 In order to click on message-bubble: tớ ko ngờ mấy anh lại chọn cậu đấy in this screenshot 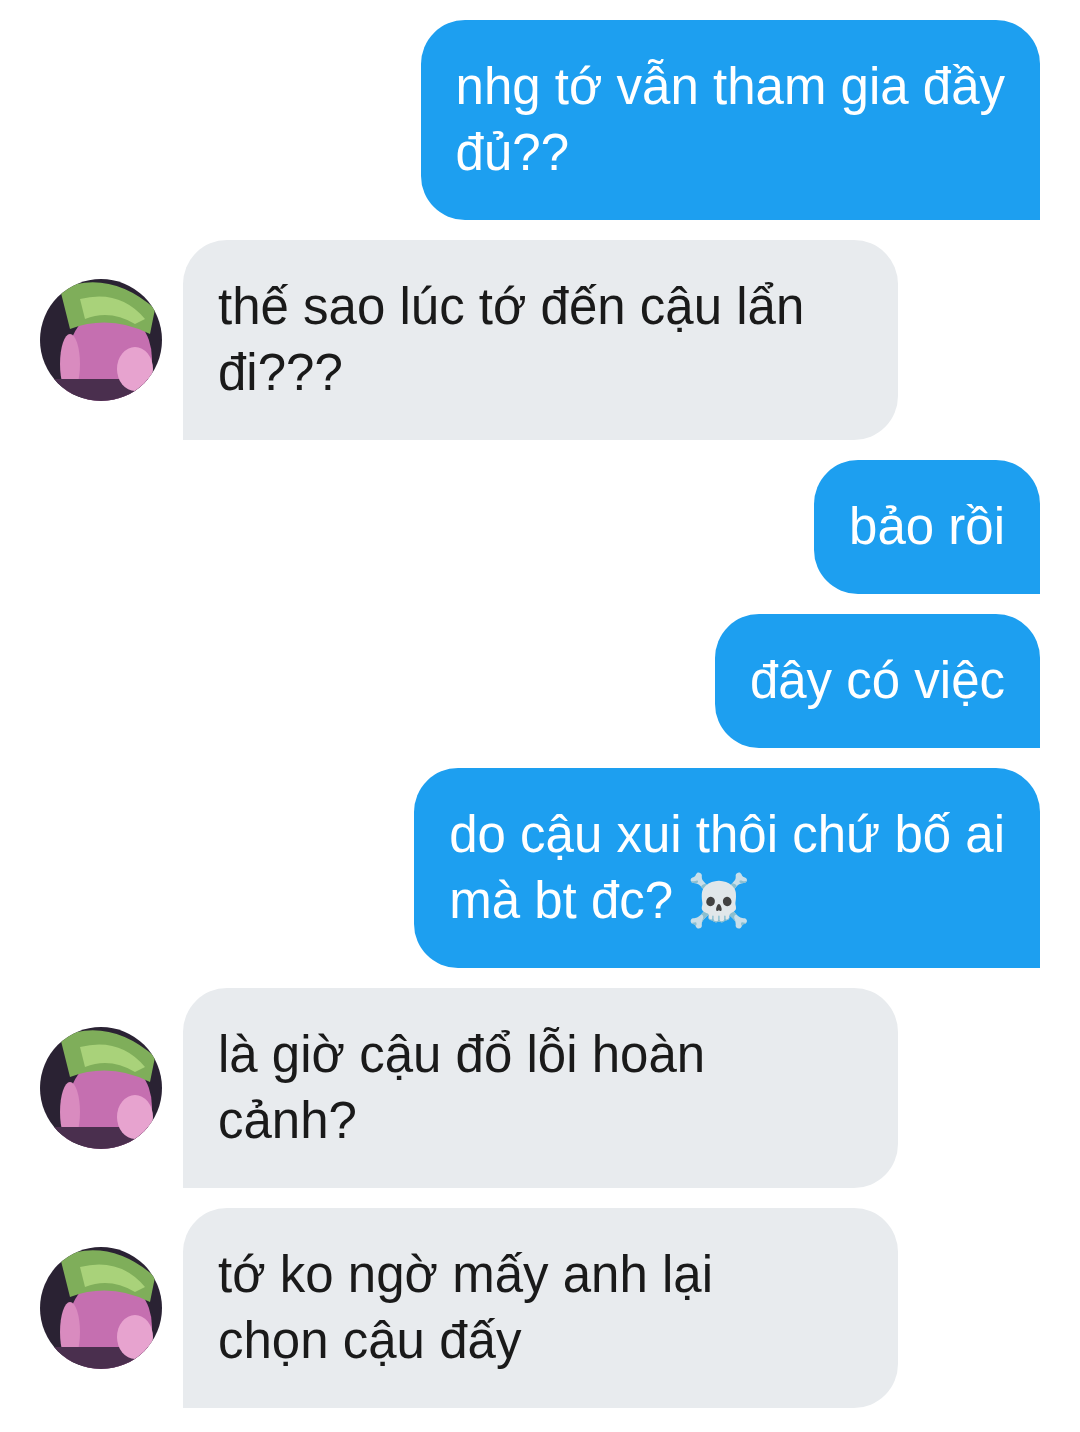, I will do `click(540, 1308)`.